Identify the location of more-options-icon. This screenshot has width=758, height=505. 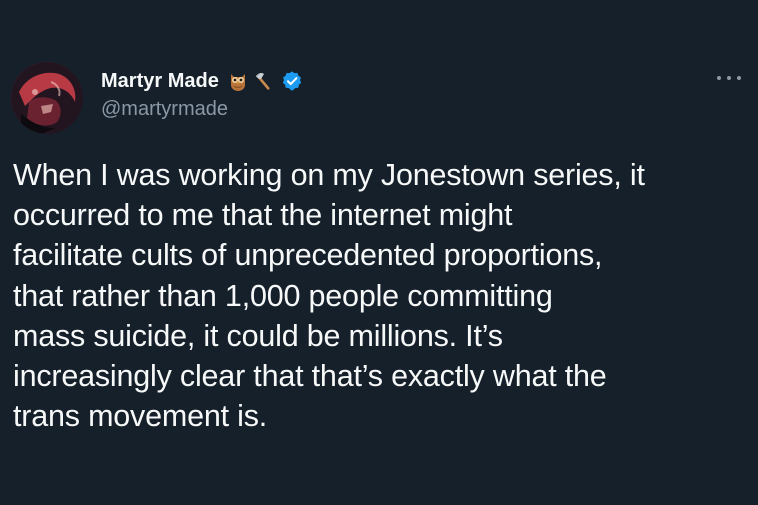
(729, 78).